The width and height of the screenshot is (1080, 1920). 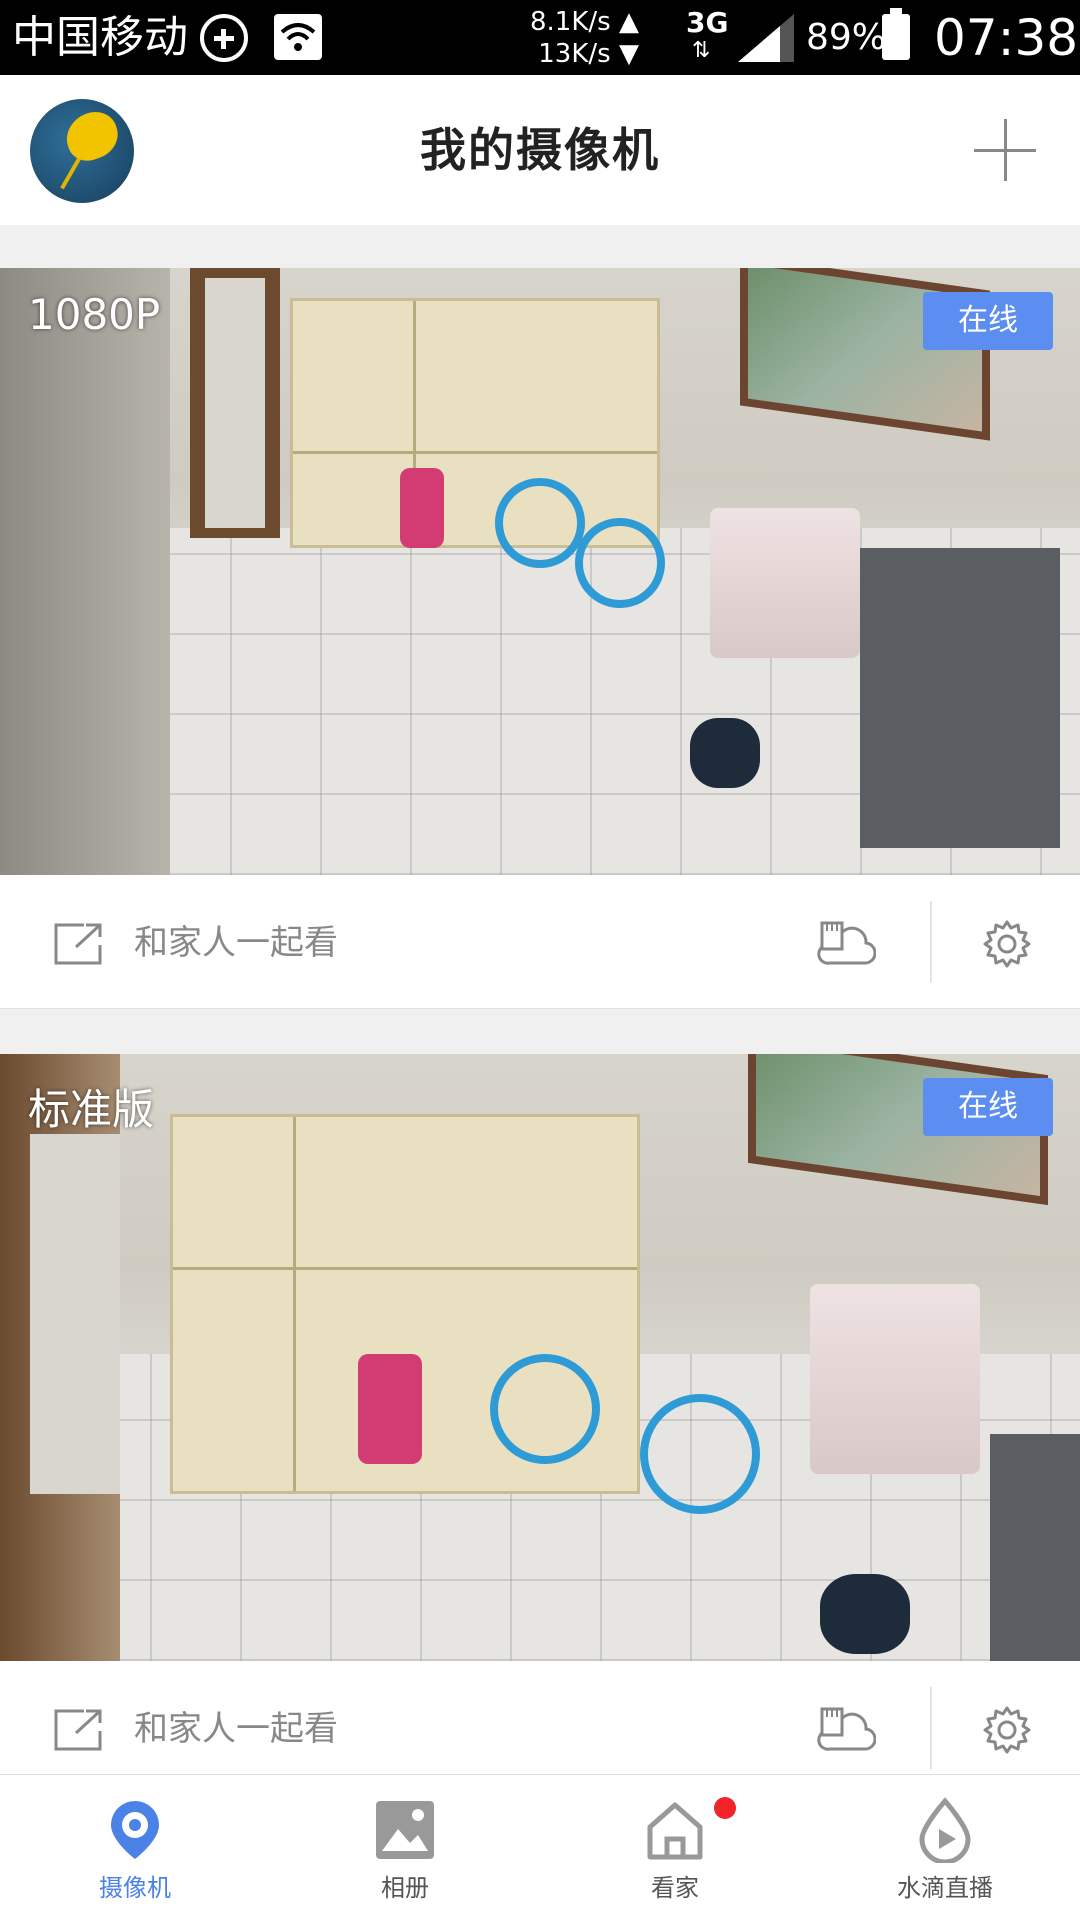 I want to click on album-icon, so click(x=405, y=1830).